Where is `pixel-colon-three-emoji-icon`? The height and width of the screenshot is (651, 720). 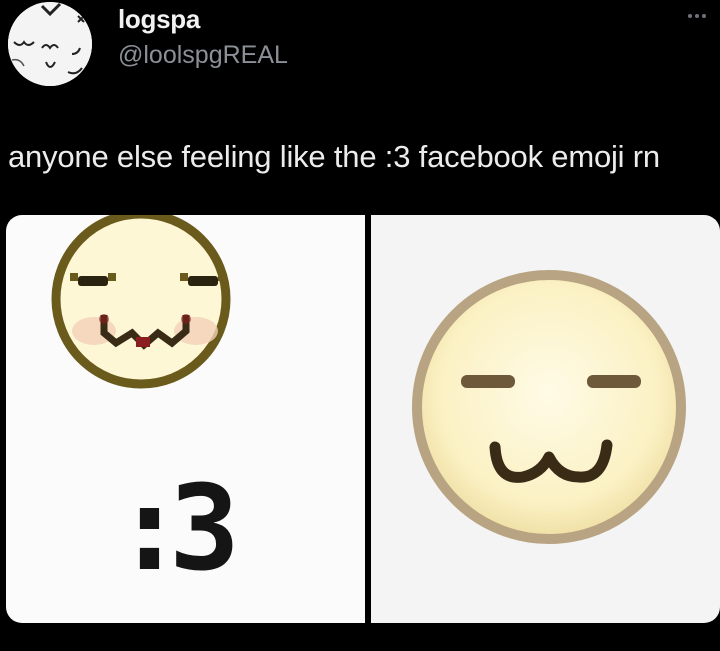
pixel-colon-three-emoji-icon is located at coordinates (141, 302).